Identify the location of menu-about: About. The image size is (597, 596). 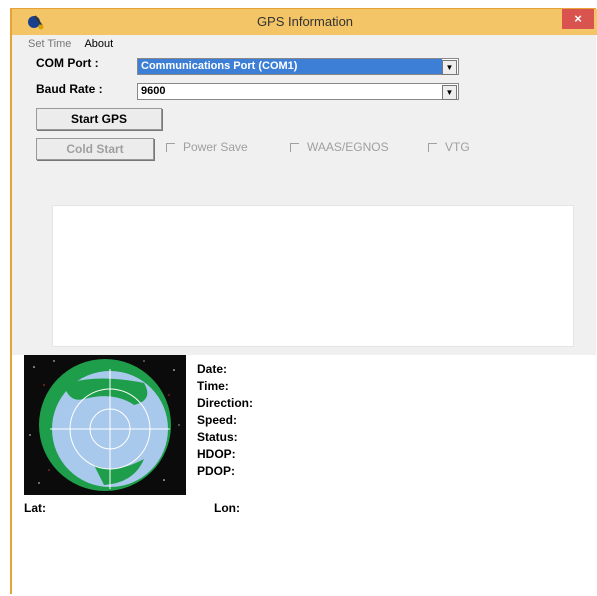
(98, 44).